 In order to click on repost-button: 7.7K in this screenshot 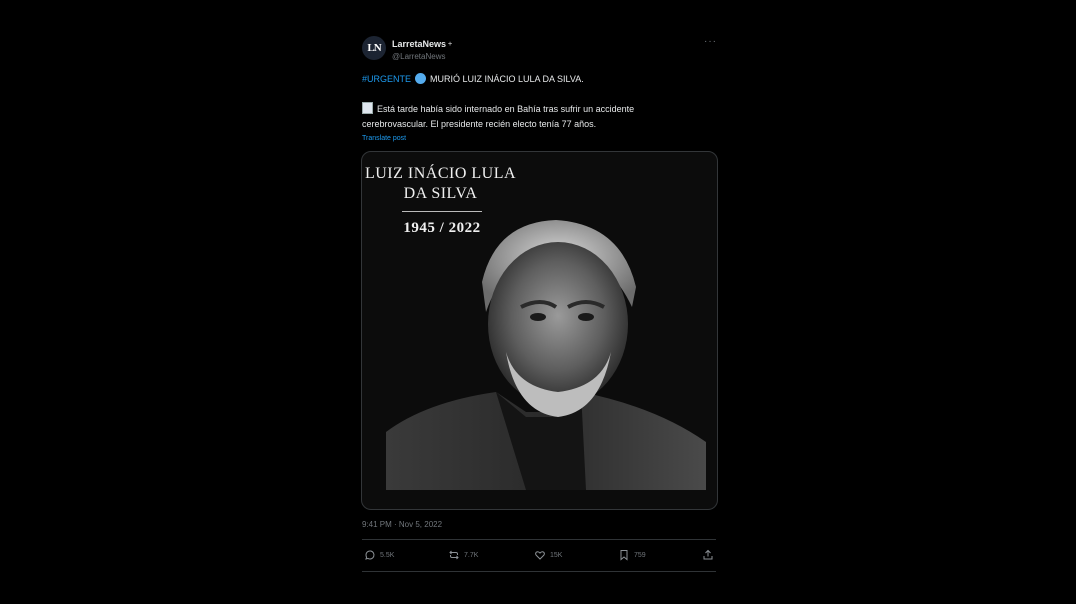, I will do `click(463, 555)`.